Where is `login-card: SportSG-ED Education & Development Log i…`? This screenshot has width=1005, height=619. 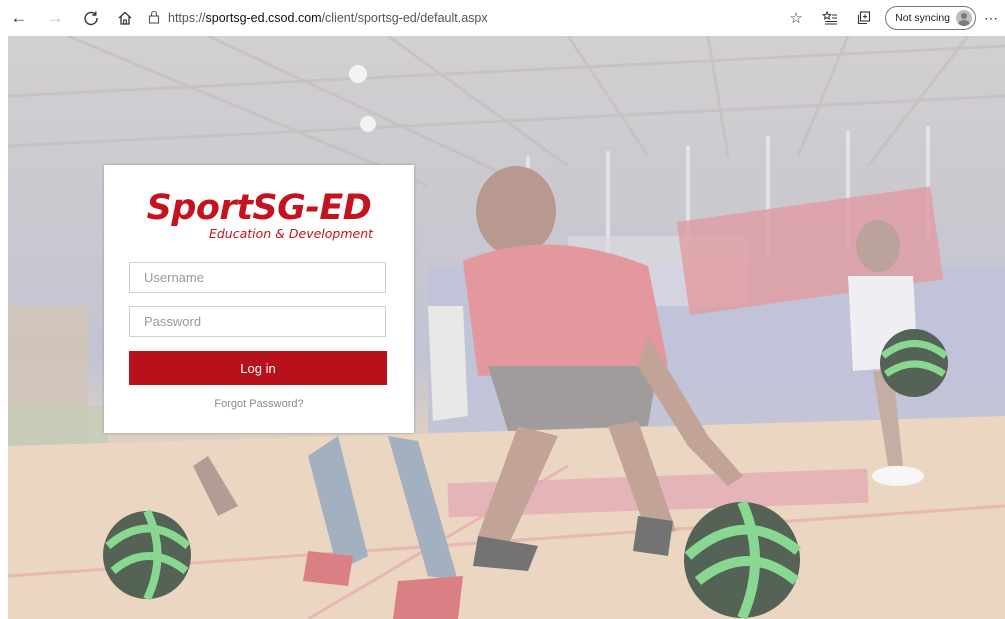
login-card: SportSG-ED Education & Development Log i… is located at coordinates (259, 299).